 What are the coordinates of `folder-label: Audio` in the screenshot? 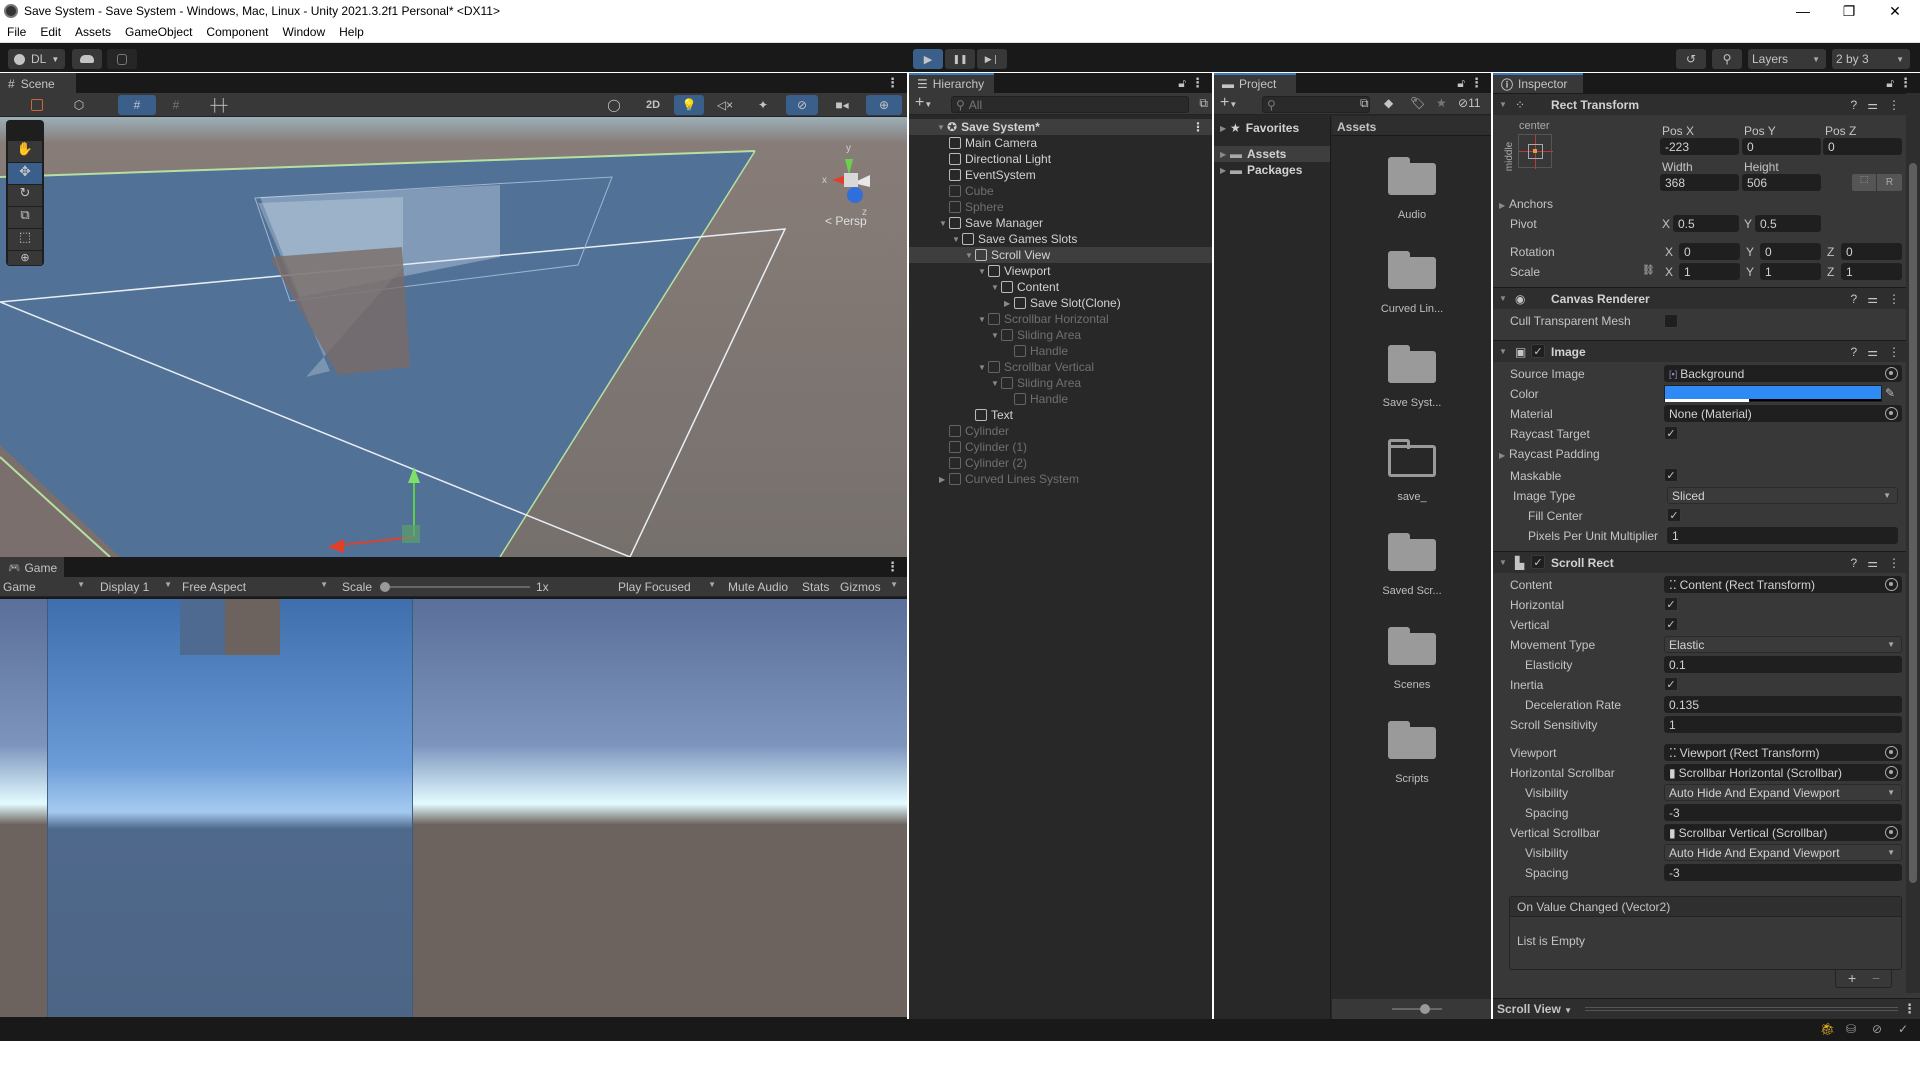 It's located at (1412, 215).